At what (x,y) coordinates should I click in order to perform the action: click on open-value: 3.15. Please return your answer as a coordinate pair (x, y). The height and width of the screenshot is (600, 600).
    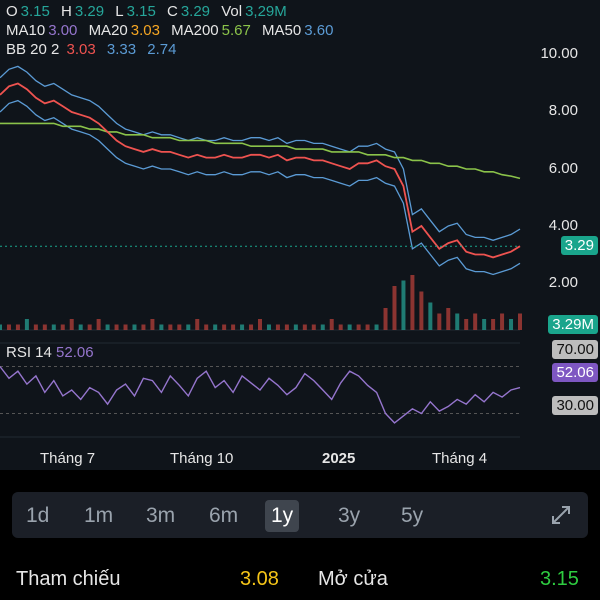
    Looking at the image, I should click on (35, 11).